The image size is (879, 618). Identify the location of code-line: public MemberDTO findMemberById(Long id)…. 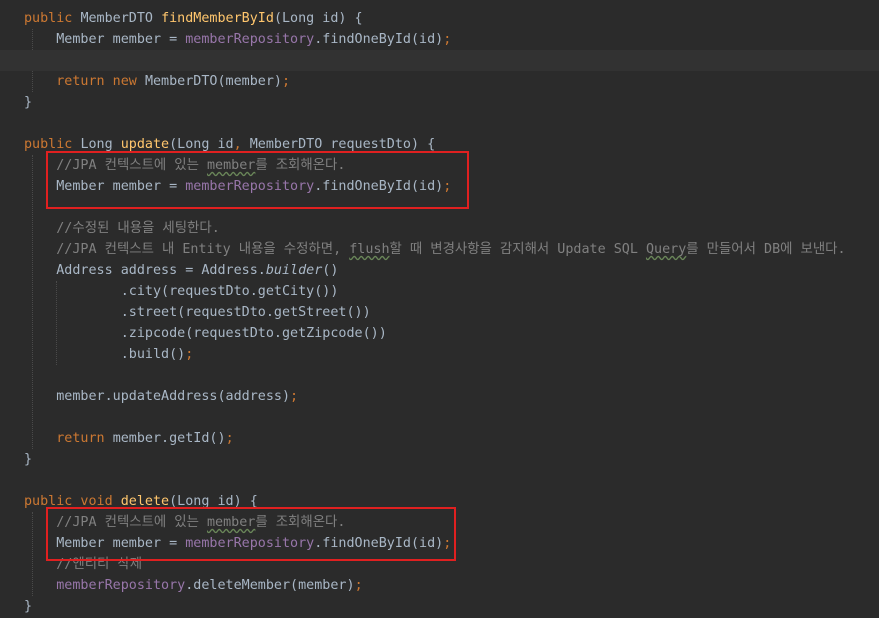
(439, 18).